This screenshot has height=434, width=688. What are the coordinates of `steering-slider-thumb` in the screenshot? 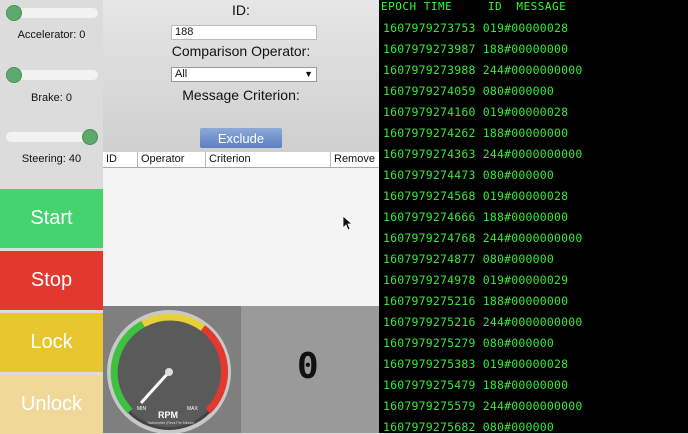 It's located at (90, 137).